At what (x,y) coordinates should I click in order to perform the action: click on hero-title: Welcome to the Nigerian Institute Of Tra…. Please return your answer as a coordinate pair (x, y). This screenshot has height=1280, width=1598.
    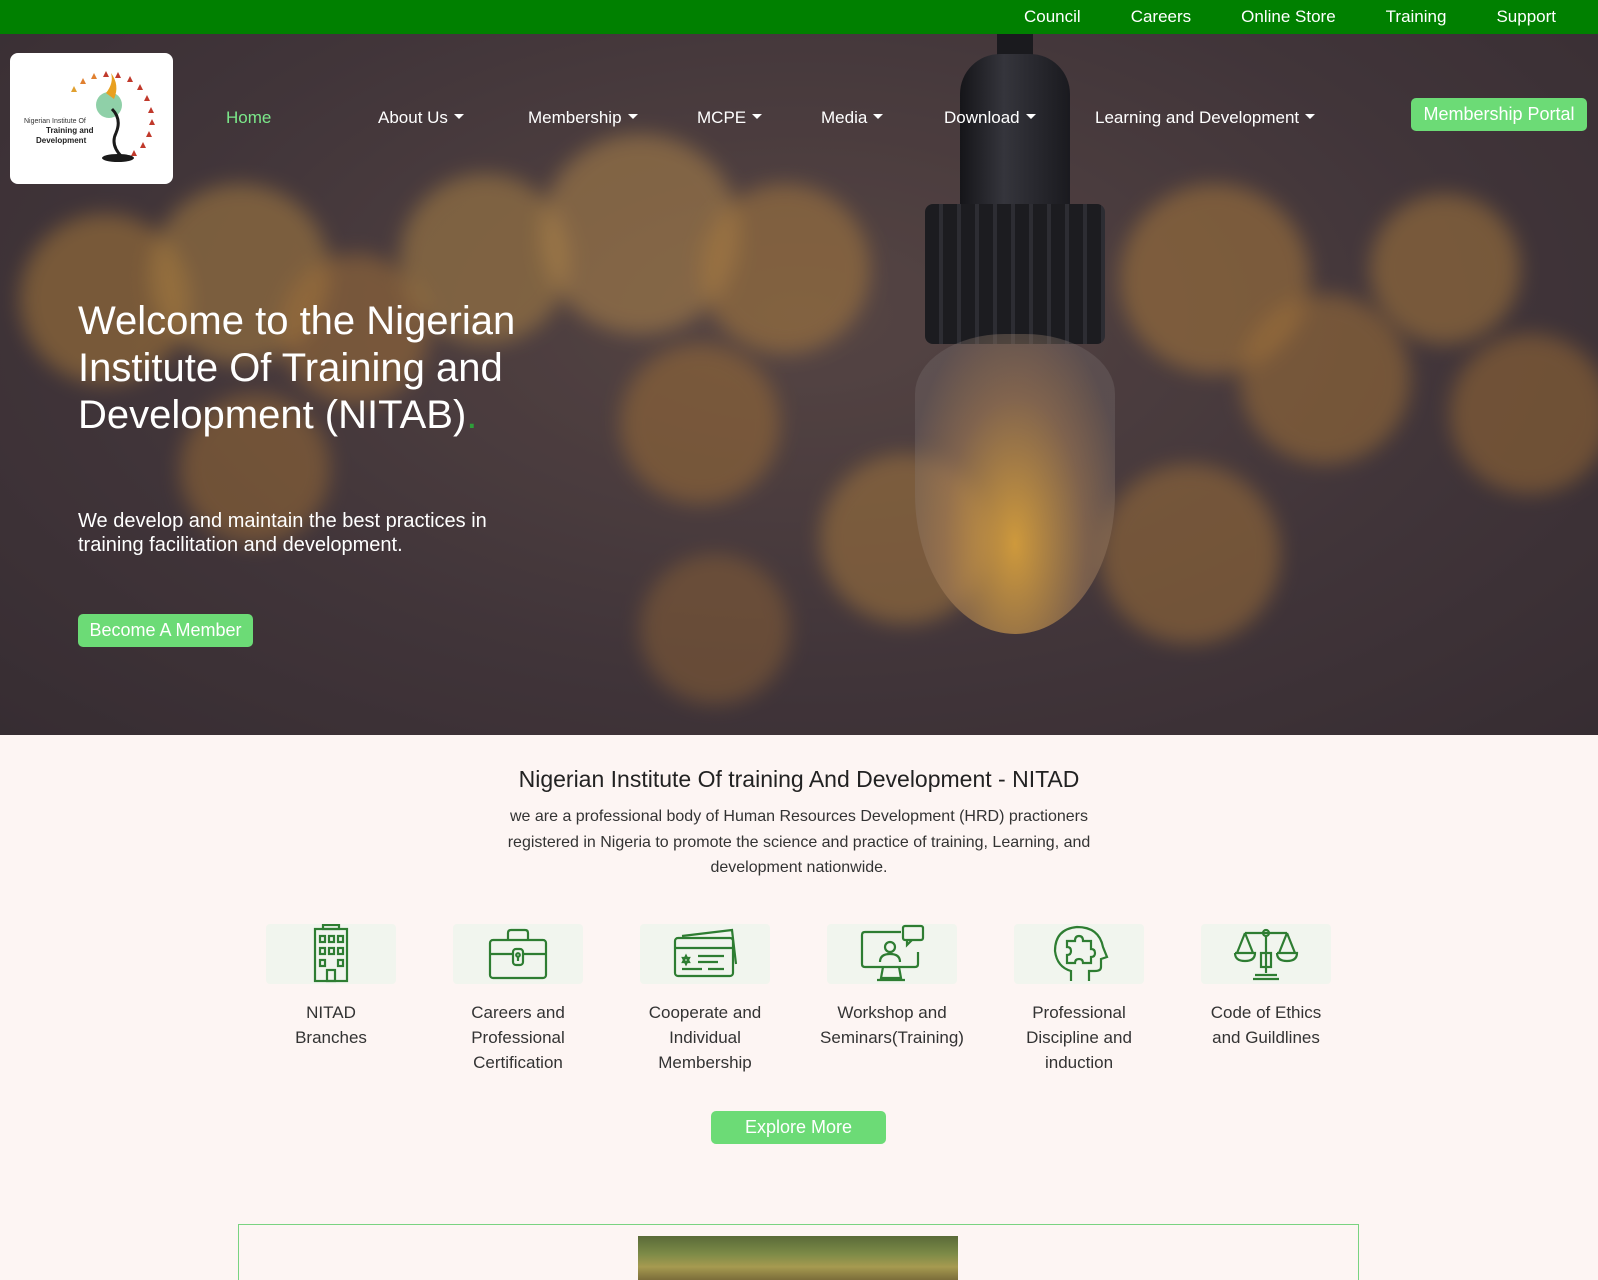
    Looking at the image, I should click on (297, 368).